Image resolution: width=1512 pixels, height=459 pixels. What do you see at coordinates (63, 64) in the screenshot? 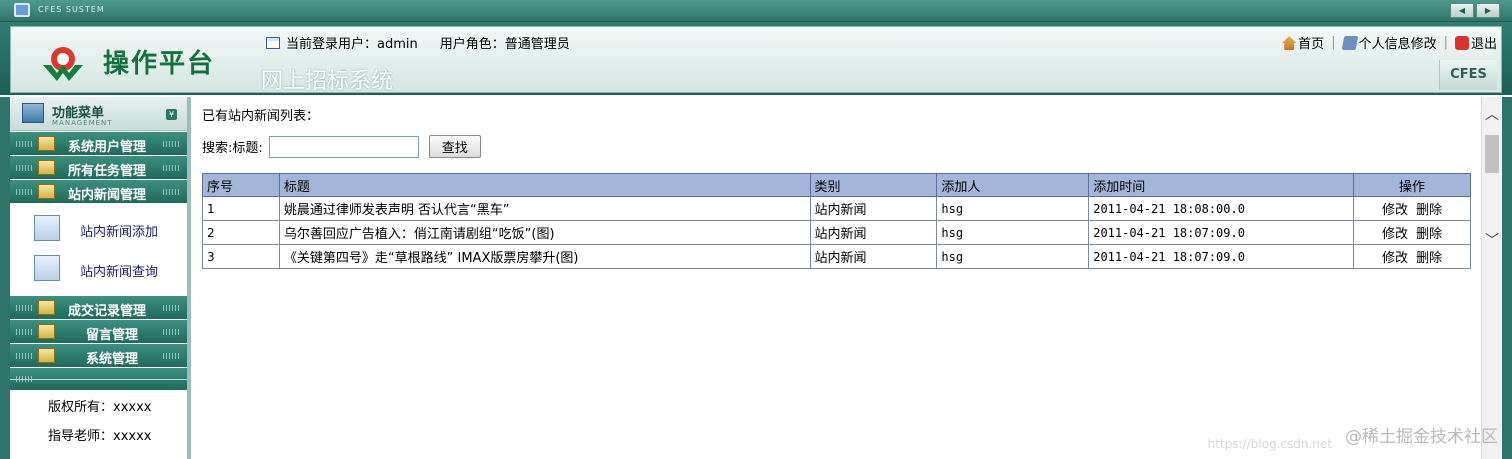
I see `bank-logo-icon` at bounding box center [63, 64].